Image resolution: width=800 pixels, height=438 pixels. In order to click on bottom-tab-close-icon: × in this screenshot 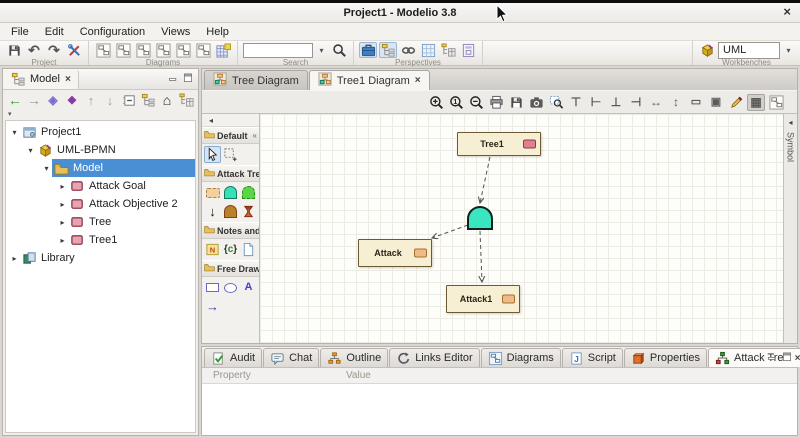, I will do `click(797, 358)`.